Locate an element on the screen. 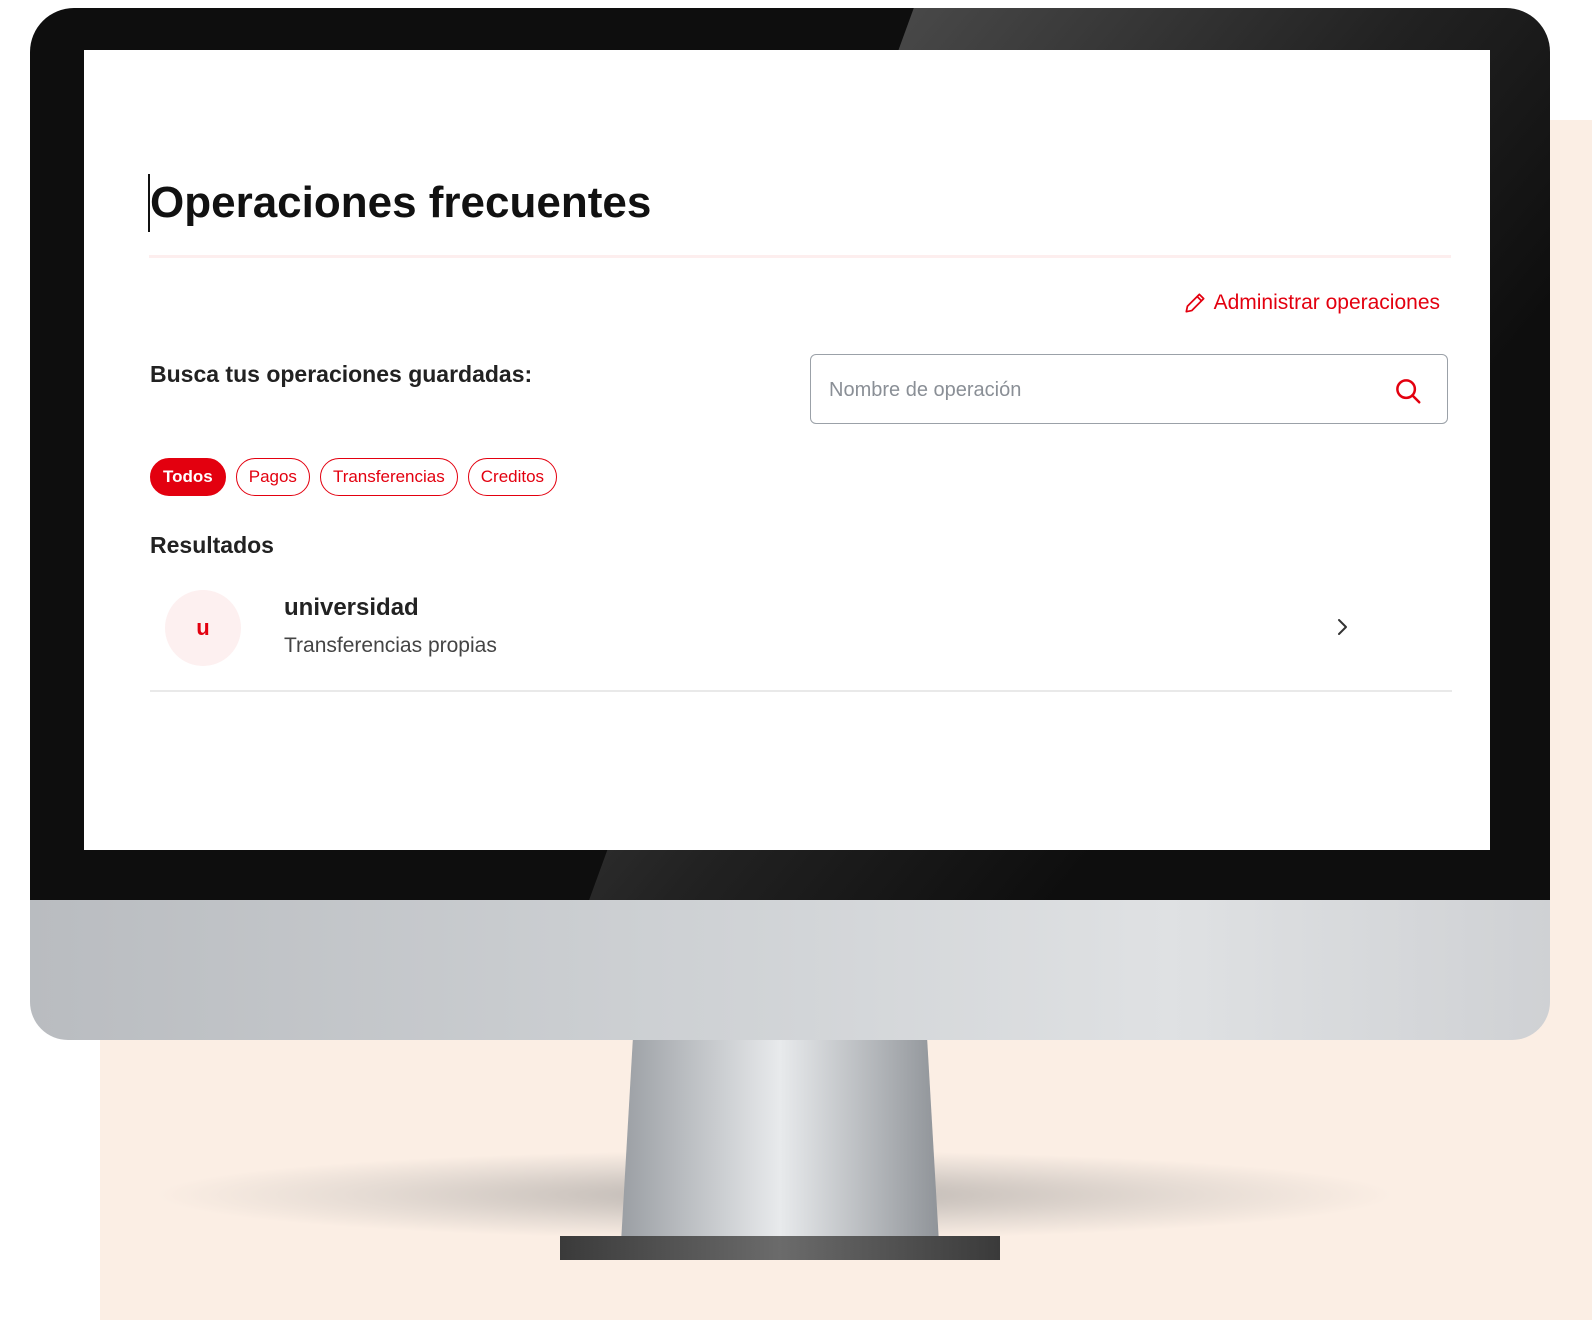  filter-chip-pagos: Pagos is located at coordinates (272, 477).